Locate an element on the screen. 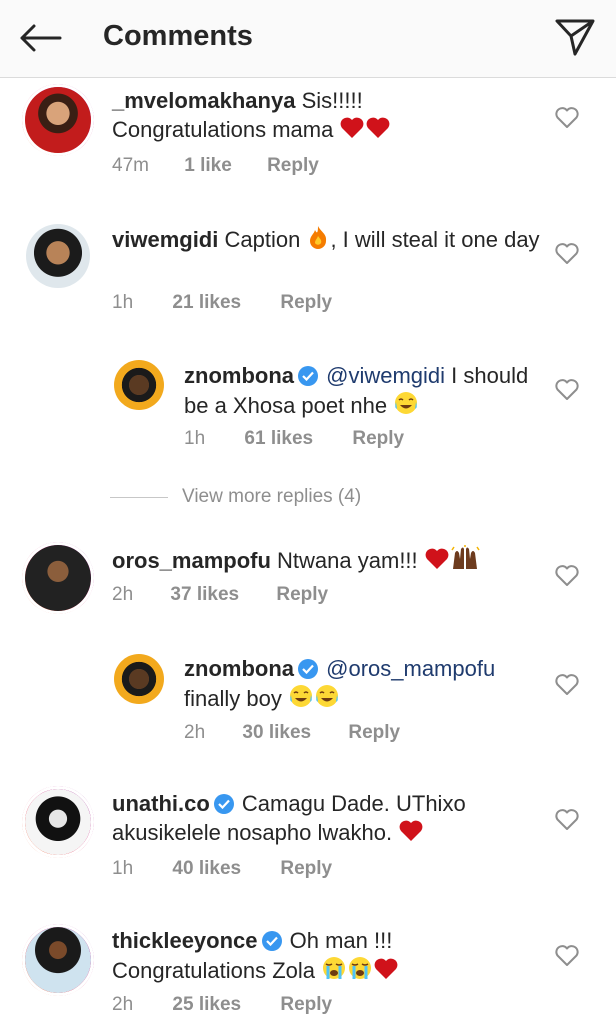 This screenshot has height=1024, width=616. likes-count: 21 likes is located at coordinates (206, 303).